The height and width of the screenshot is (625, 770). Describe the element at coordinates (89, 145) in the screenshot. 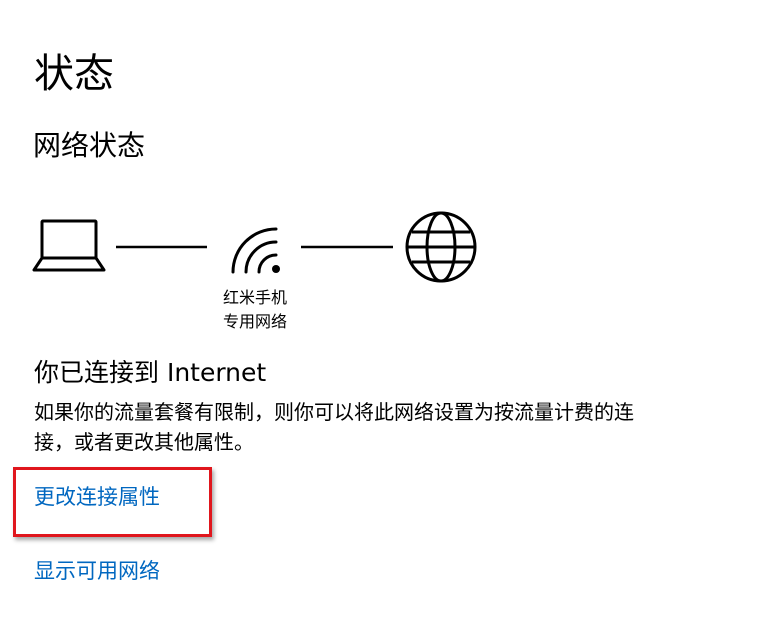

I see `network-status-heading: 网络状态` at that location.